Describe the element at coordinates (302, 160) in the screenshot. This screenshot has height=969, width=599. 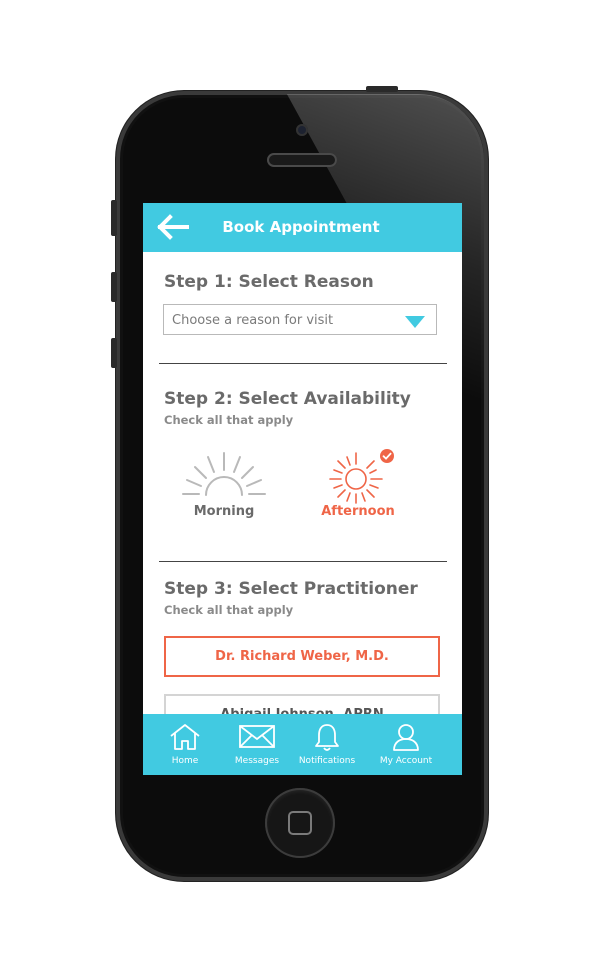
I see `phone-speaker` at that location.